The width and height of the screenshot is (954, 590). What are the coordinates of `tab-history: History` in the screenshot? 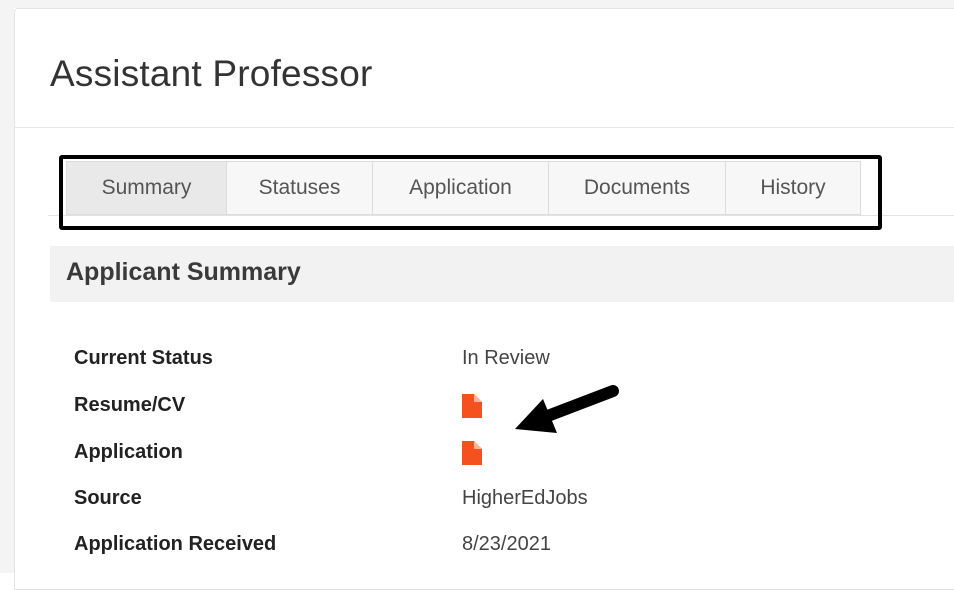 It's located at (793, 188).